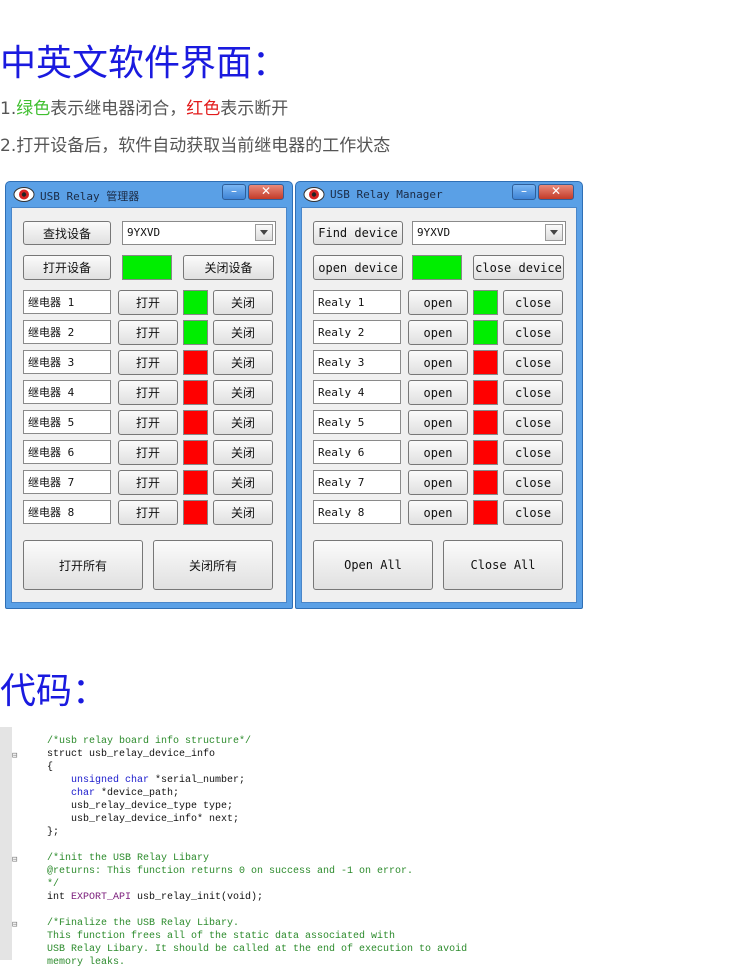  What do you see at coordinates (74, 793) in the screenshot?
I see `code-keyword: char` at bounding box center [74, 793].